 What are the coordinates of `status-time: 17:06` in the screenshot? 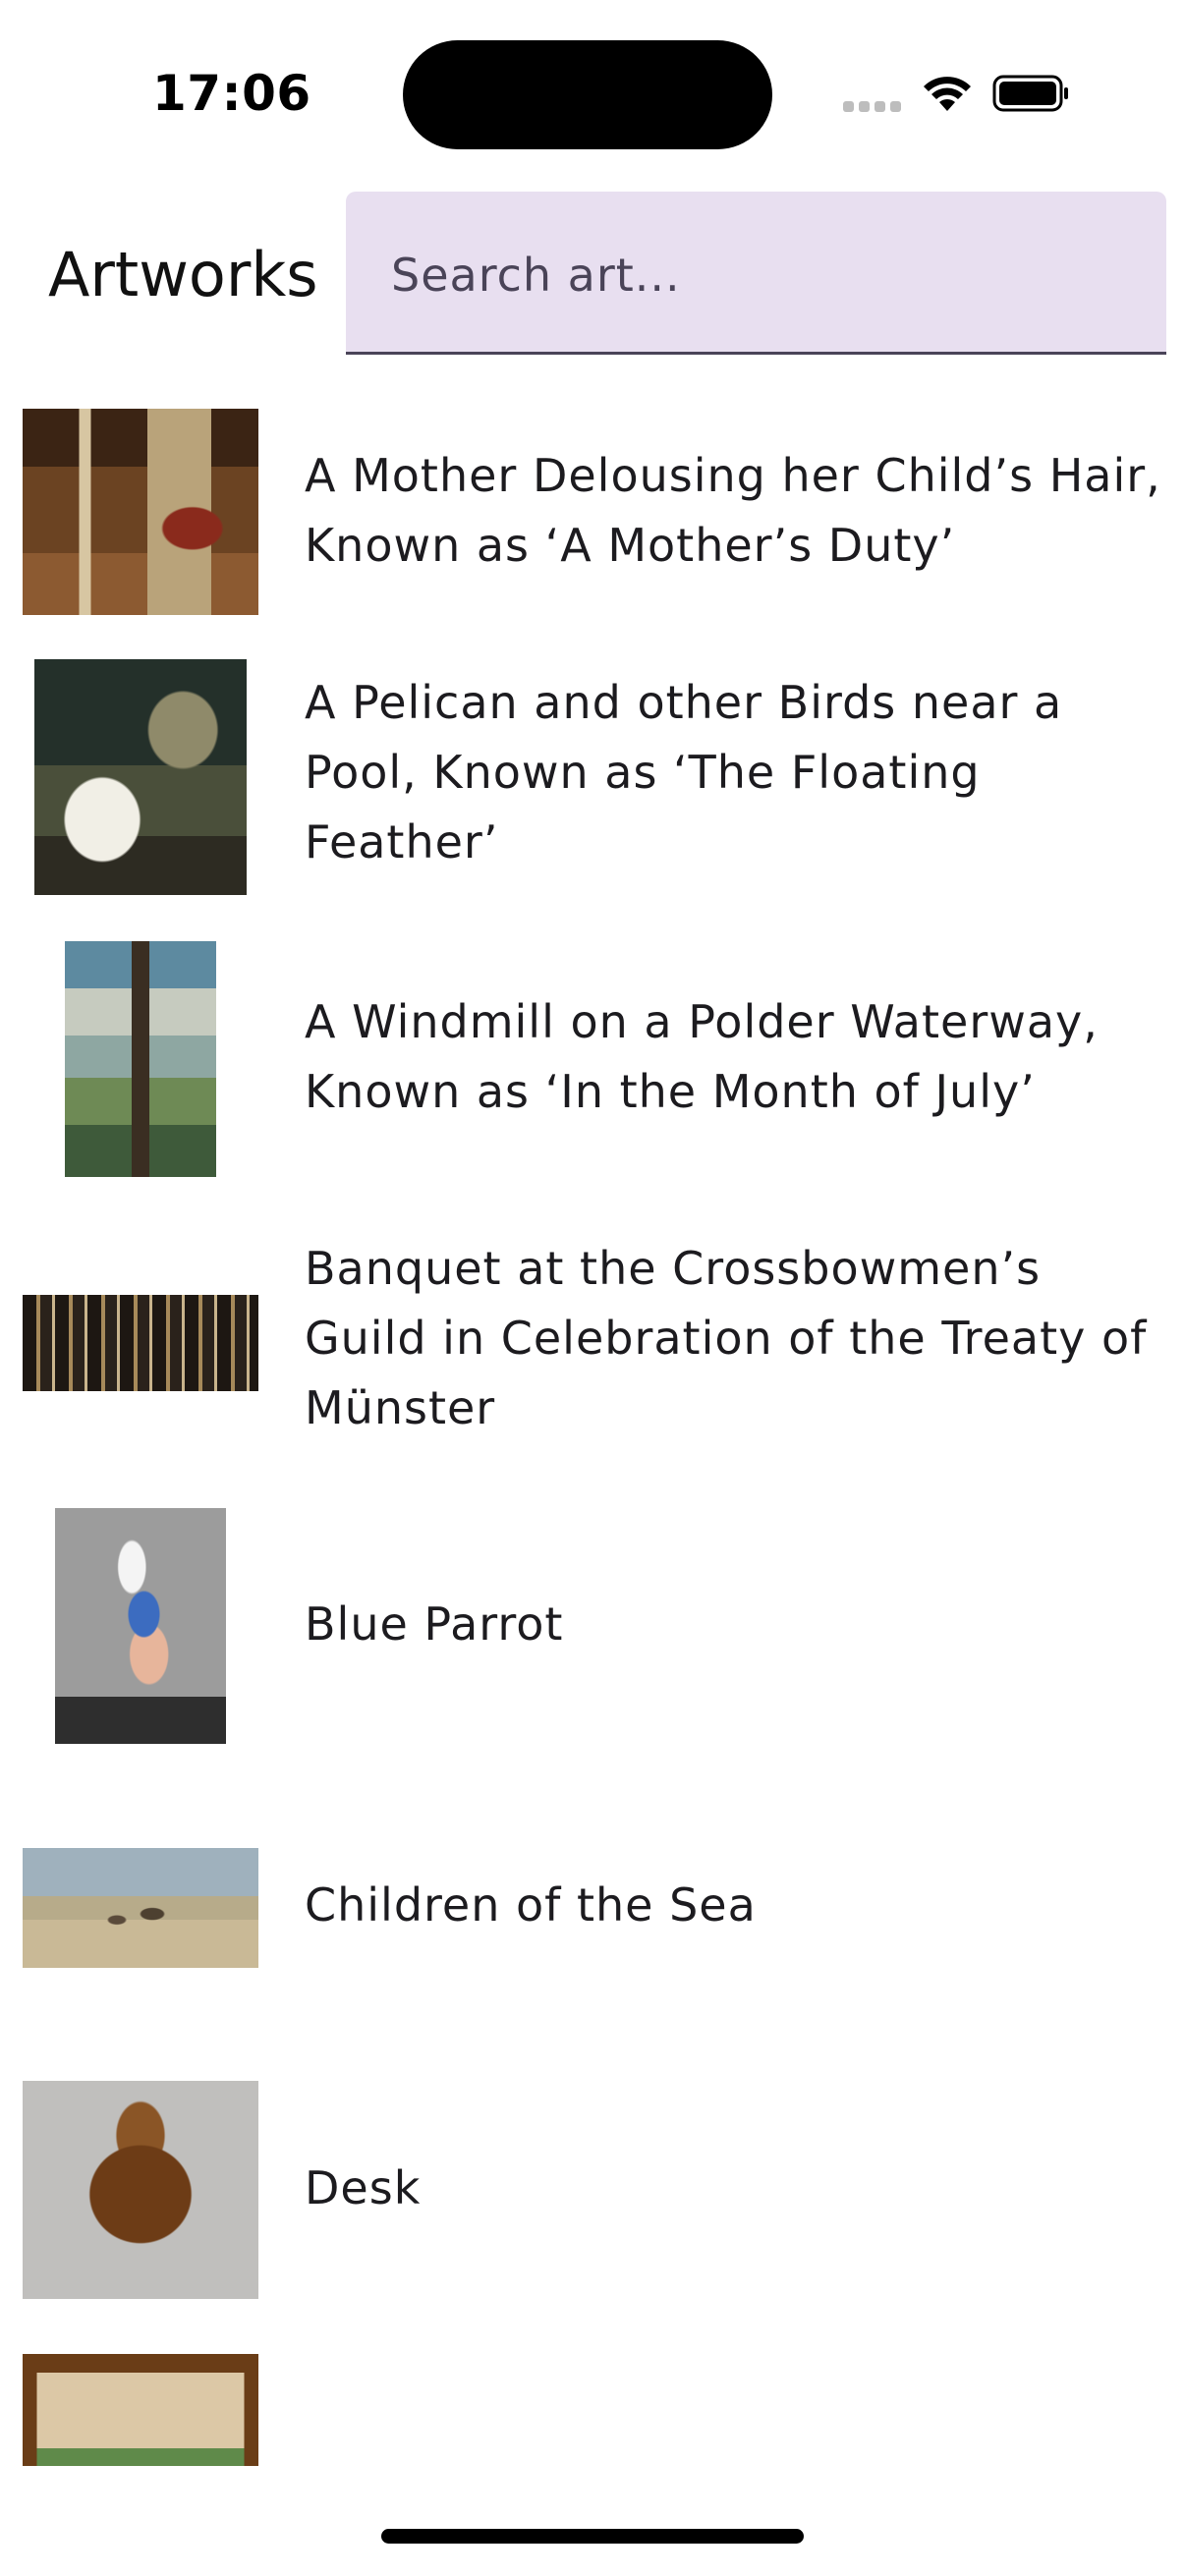 It's located at (232, 93).